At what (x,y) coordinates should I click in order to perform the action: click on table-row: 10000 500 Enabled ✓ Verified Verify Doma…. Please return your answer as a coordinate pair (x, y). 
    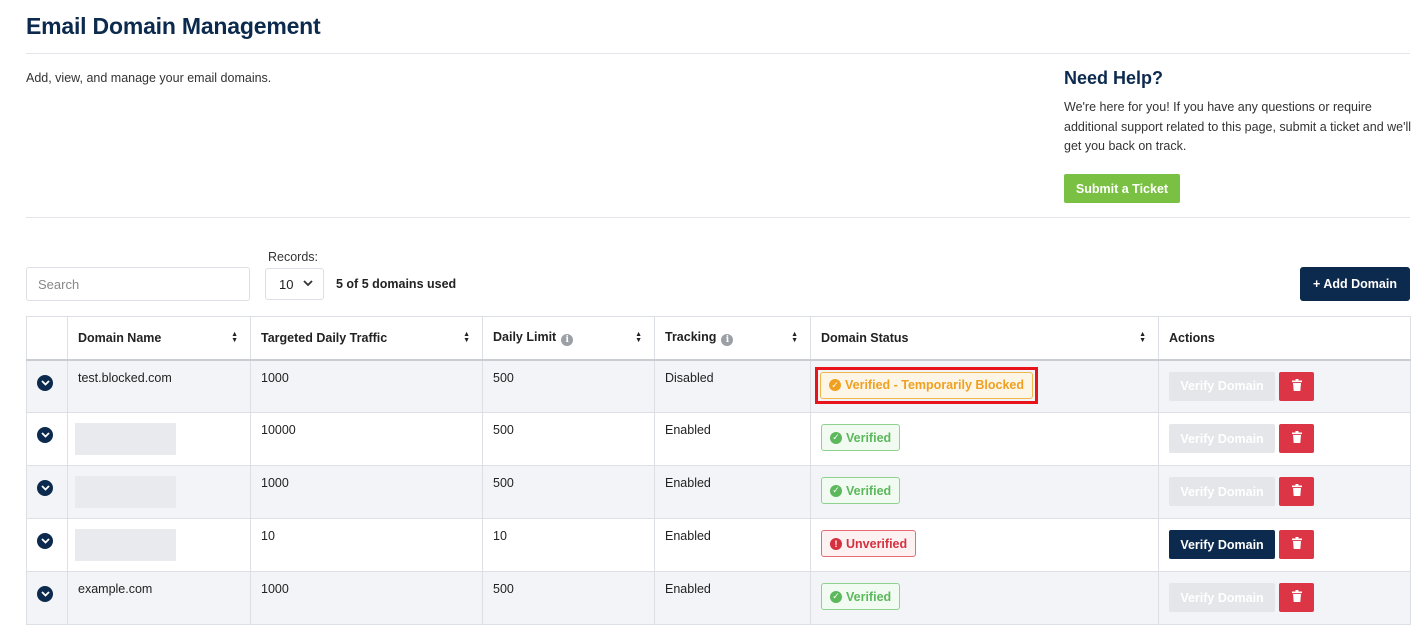
    Looking at the image, I should click on (718, 439).